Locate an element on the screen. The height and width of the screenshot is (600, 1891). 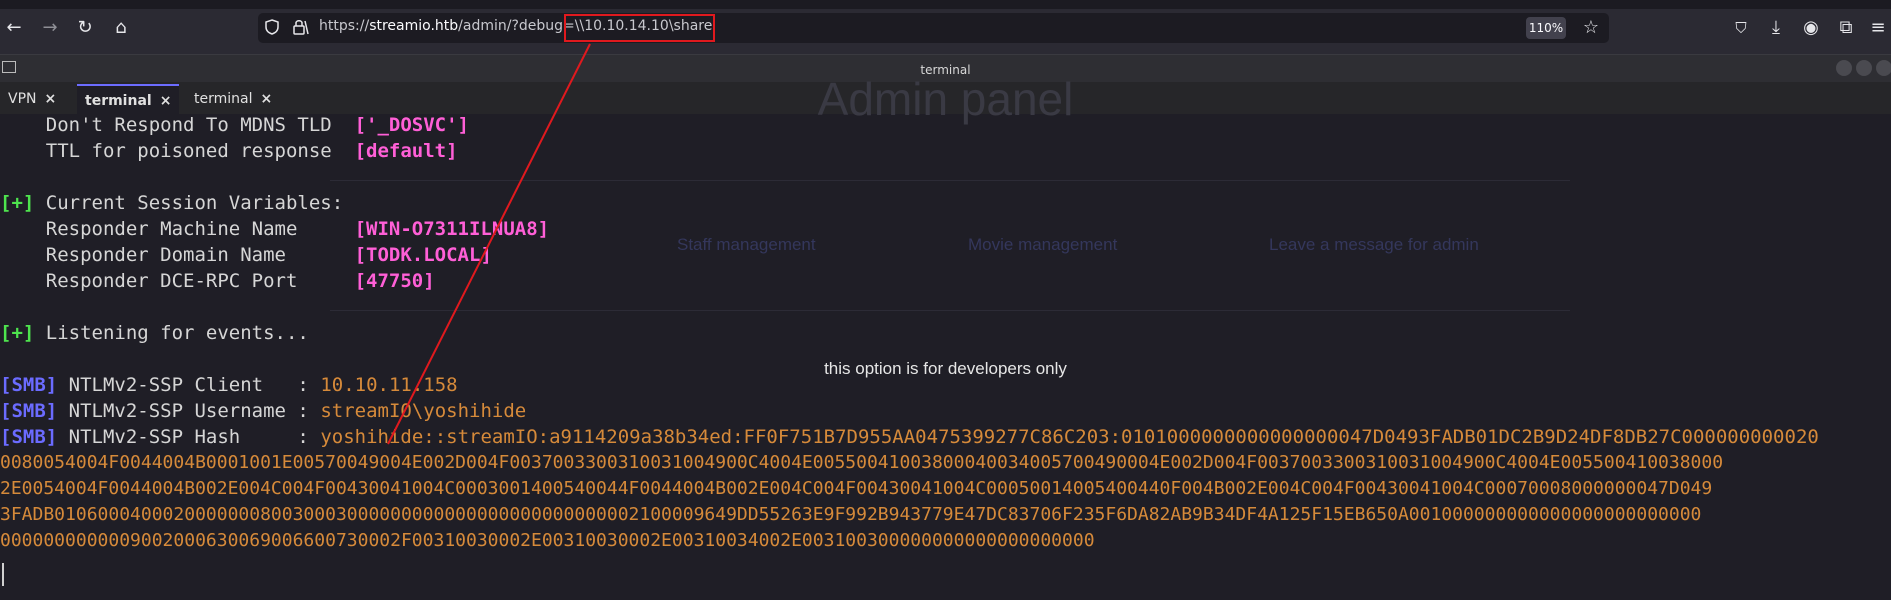
annotation-arrow is located at coordinates (489, 244).